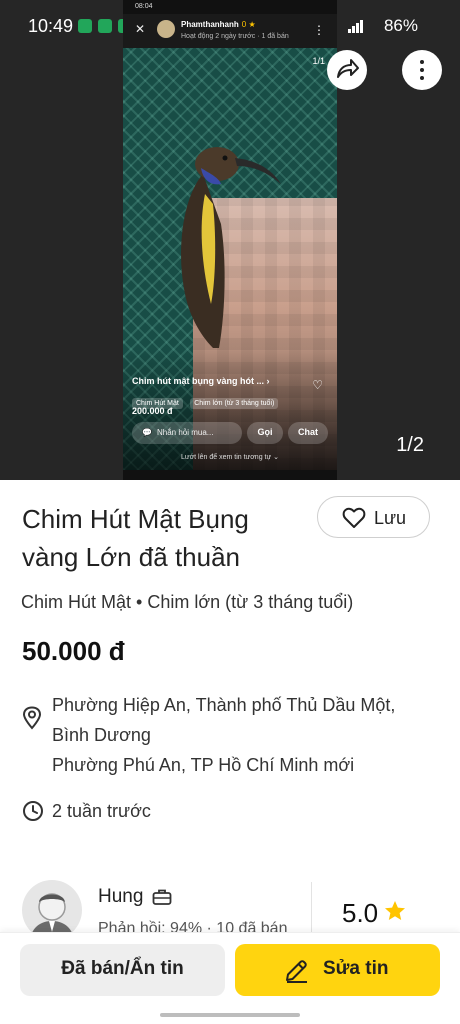  I want to click on embedded-photo-counter: 1/1, so click(318, 61).